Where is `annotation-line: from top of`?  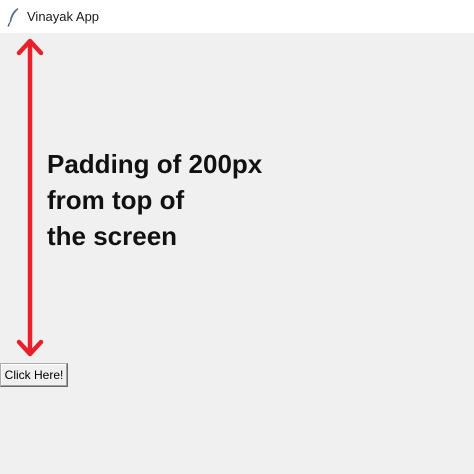 annotation-line: from top of is located at coordinates (116, 200).